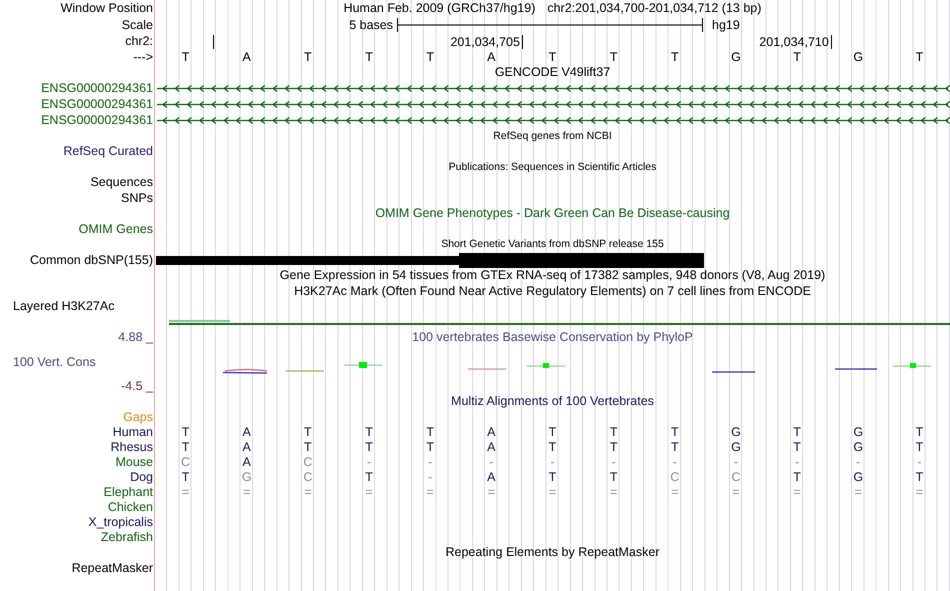 The width and height of the screenshot is (950, 591). I want to click on track-title: Short Genetic Variants from dbSNP release 155, so click(552, 244).